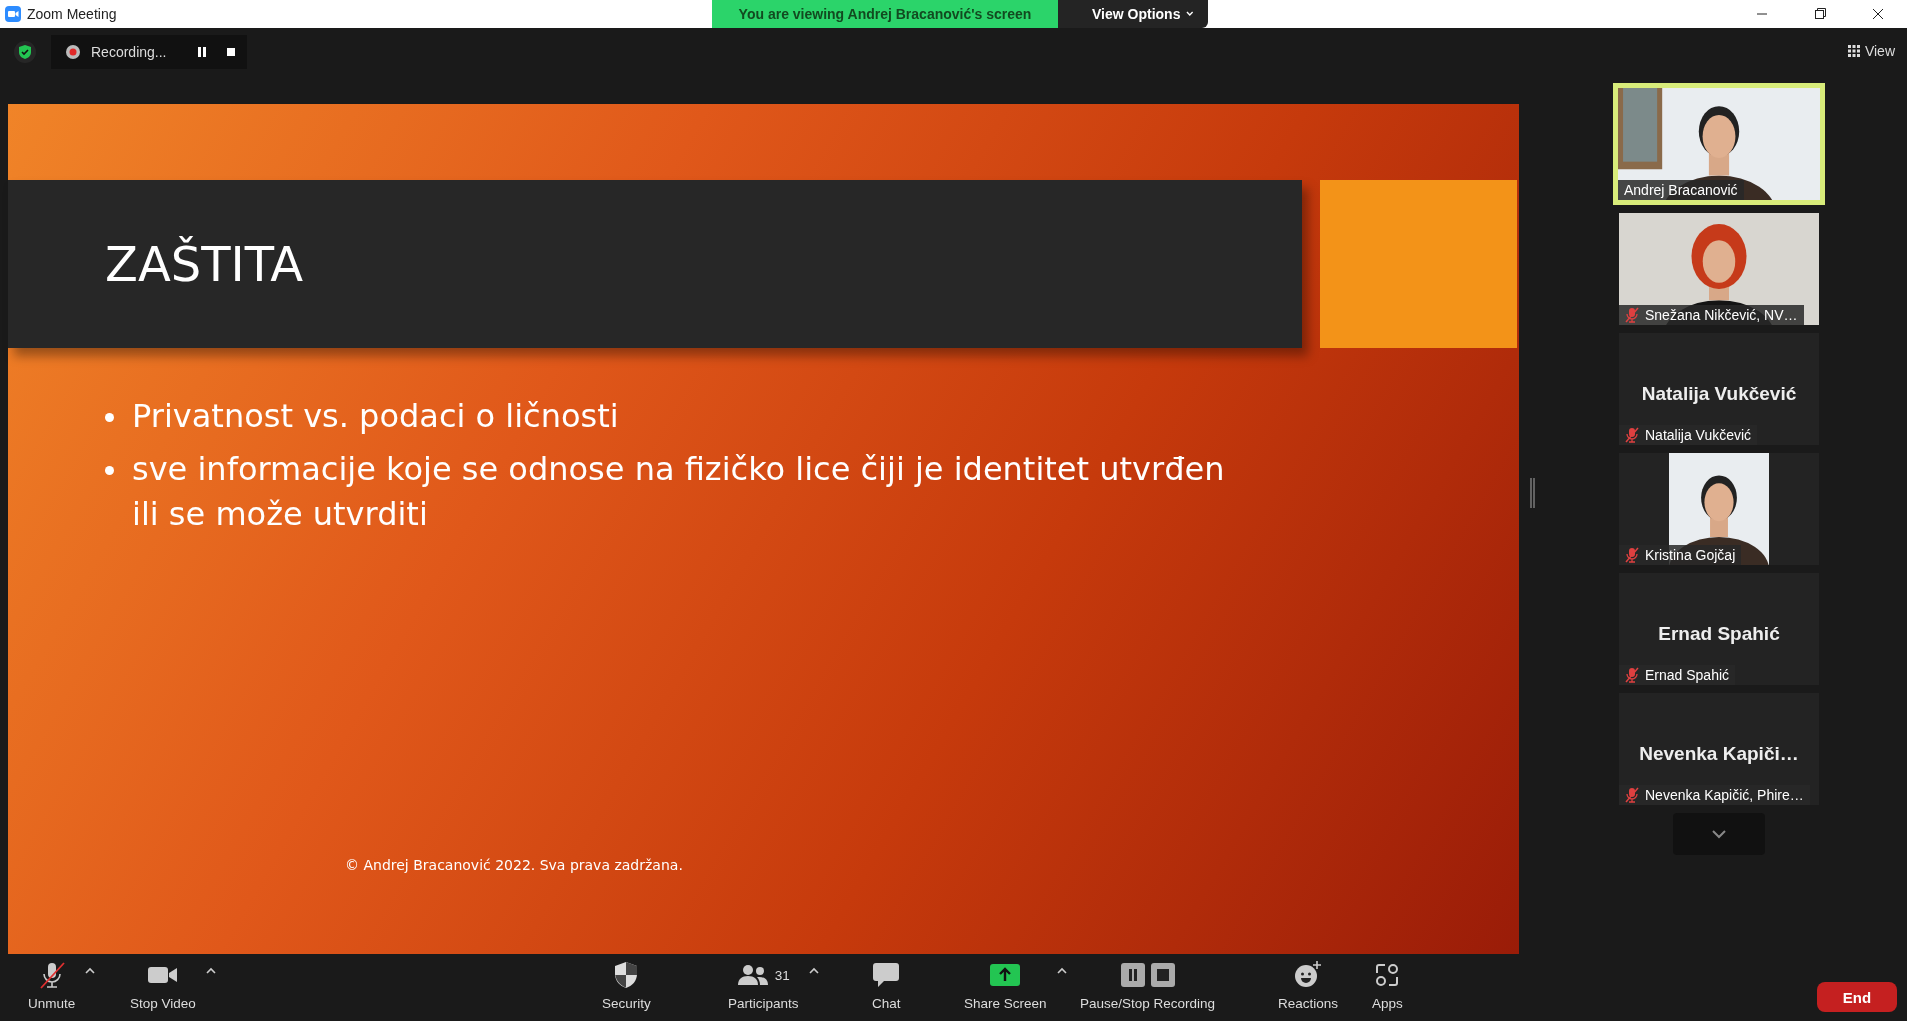 This screenshot has width=1907, height=1021. I want to click on window-title: Zoom Meeting, so click(72, 14).